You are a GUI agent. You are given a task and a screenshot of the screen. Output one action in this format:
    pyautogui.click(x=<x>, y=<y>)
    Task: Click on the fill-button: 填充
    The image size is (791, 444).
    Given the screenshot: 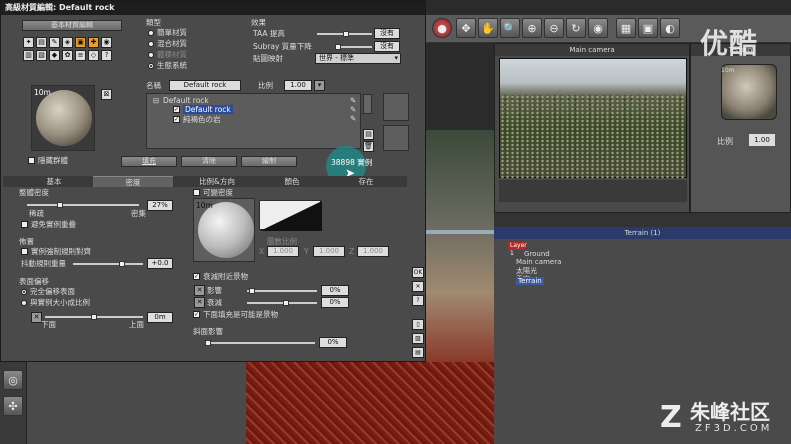 What is the action you would take?
    pyautogui.click(x=149, y=161)
    